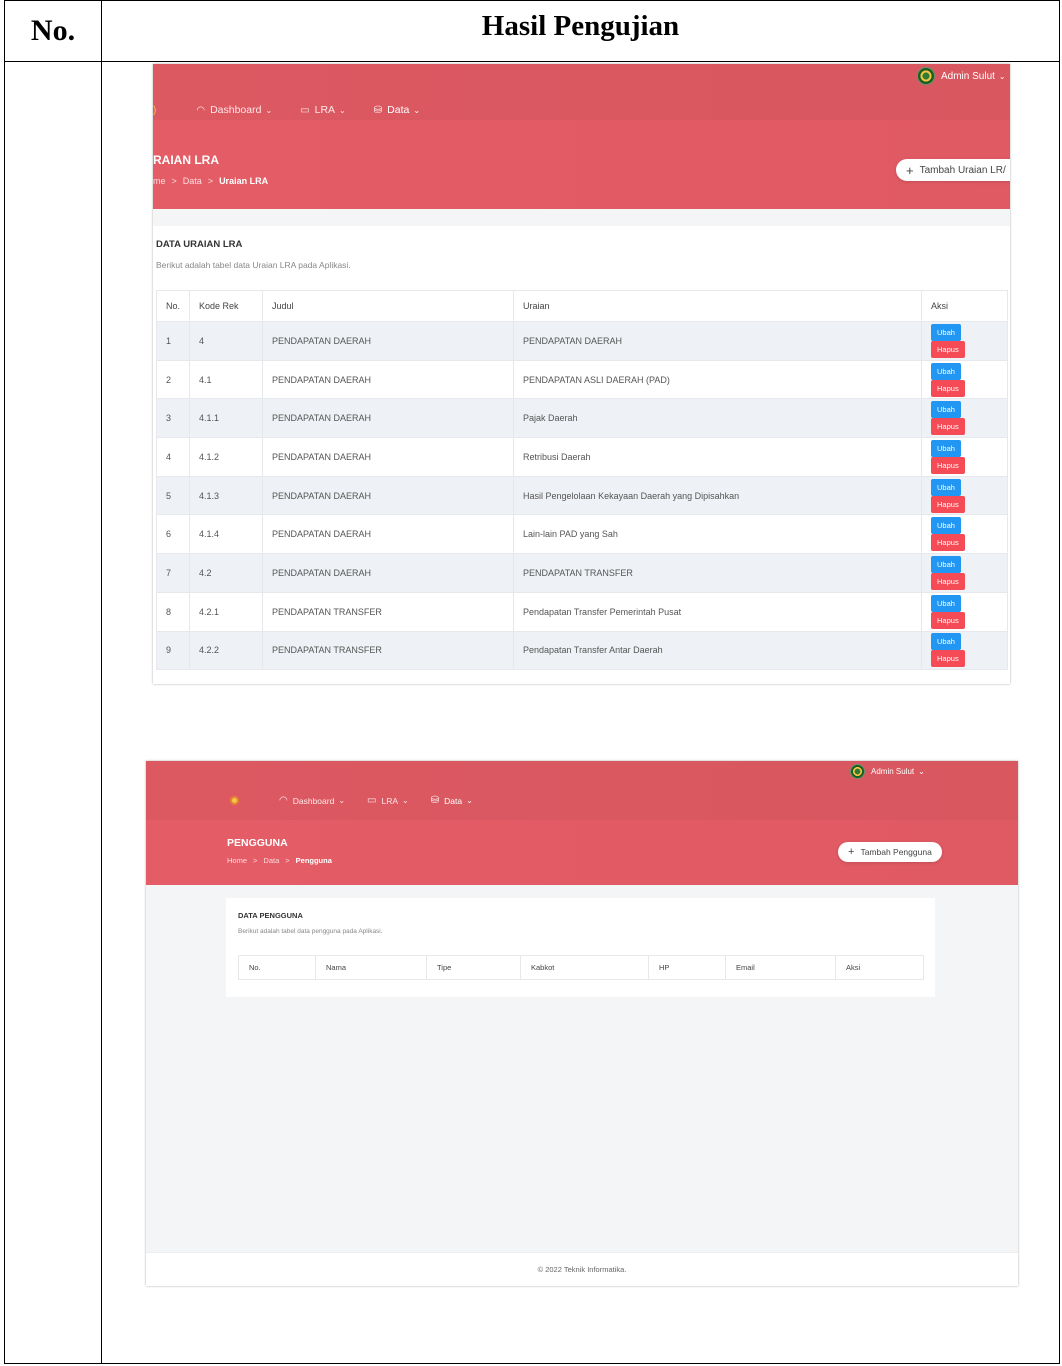  What do you see at coordinates (173, 573) in the screenshot?
I see `cell-no: 7` at bounding box center [173, 573].